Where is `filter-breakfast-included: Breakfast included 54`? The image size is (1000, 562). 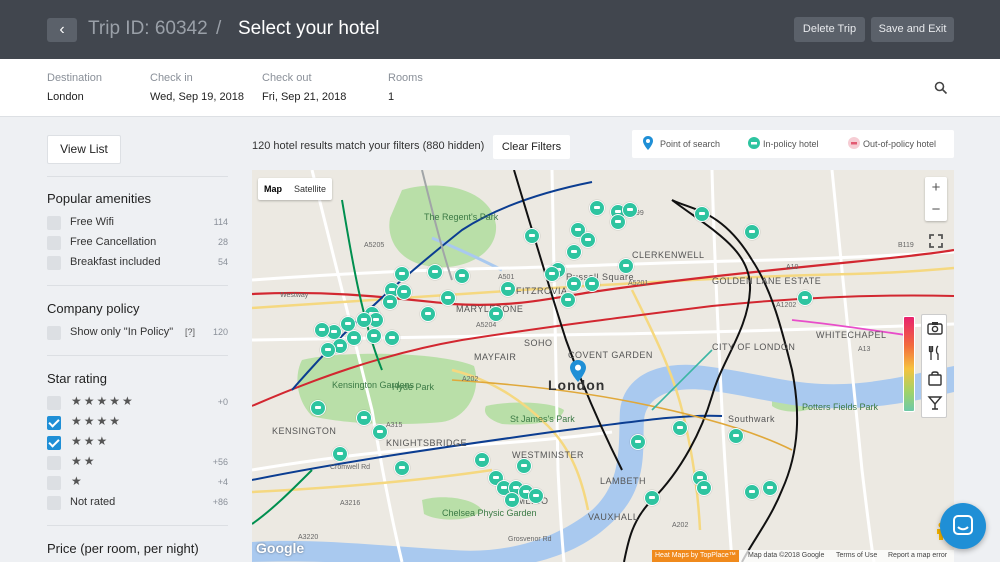 filter-breakfast-included: Breakfast included 54 is located at coordinates (137, 263).